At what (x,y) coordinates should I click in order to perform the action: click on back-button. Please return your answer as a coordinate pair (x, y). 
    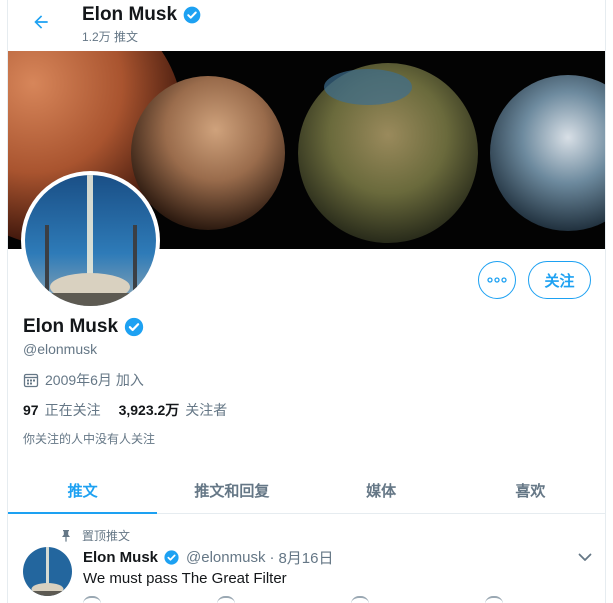
    Looking at the image, I should click on (41, 22).